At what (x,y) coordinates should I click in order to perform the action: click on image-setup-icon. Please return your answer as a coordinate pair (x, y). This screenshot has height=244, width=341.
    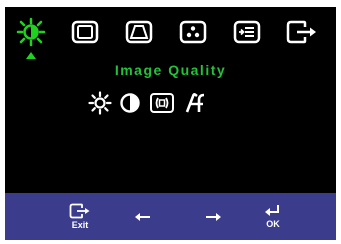
    Looking at the image, I should click on (139, 32).